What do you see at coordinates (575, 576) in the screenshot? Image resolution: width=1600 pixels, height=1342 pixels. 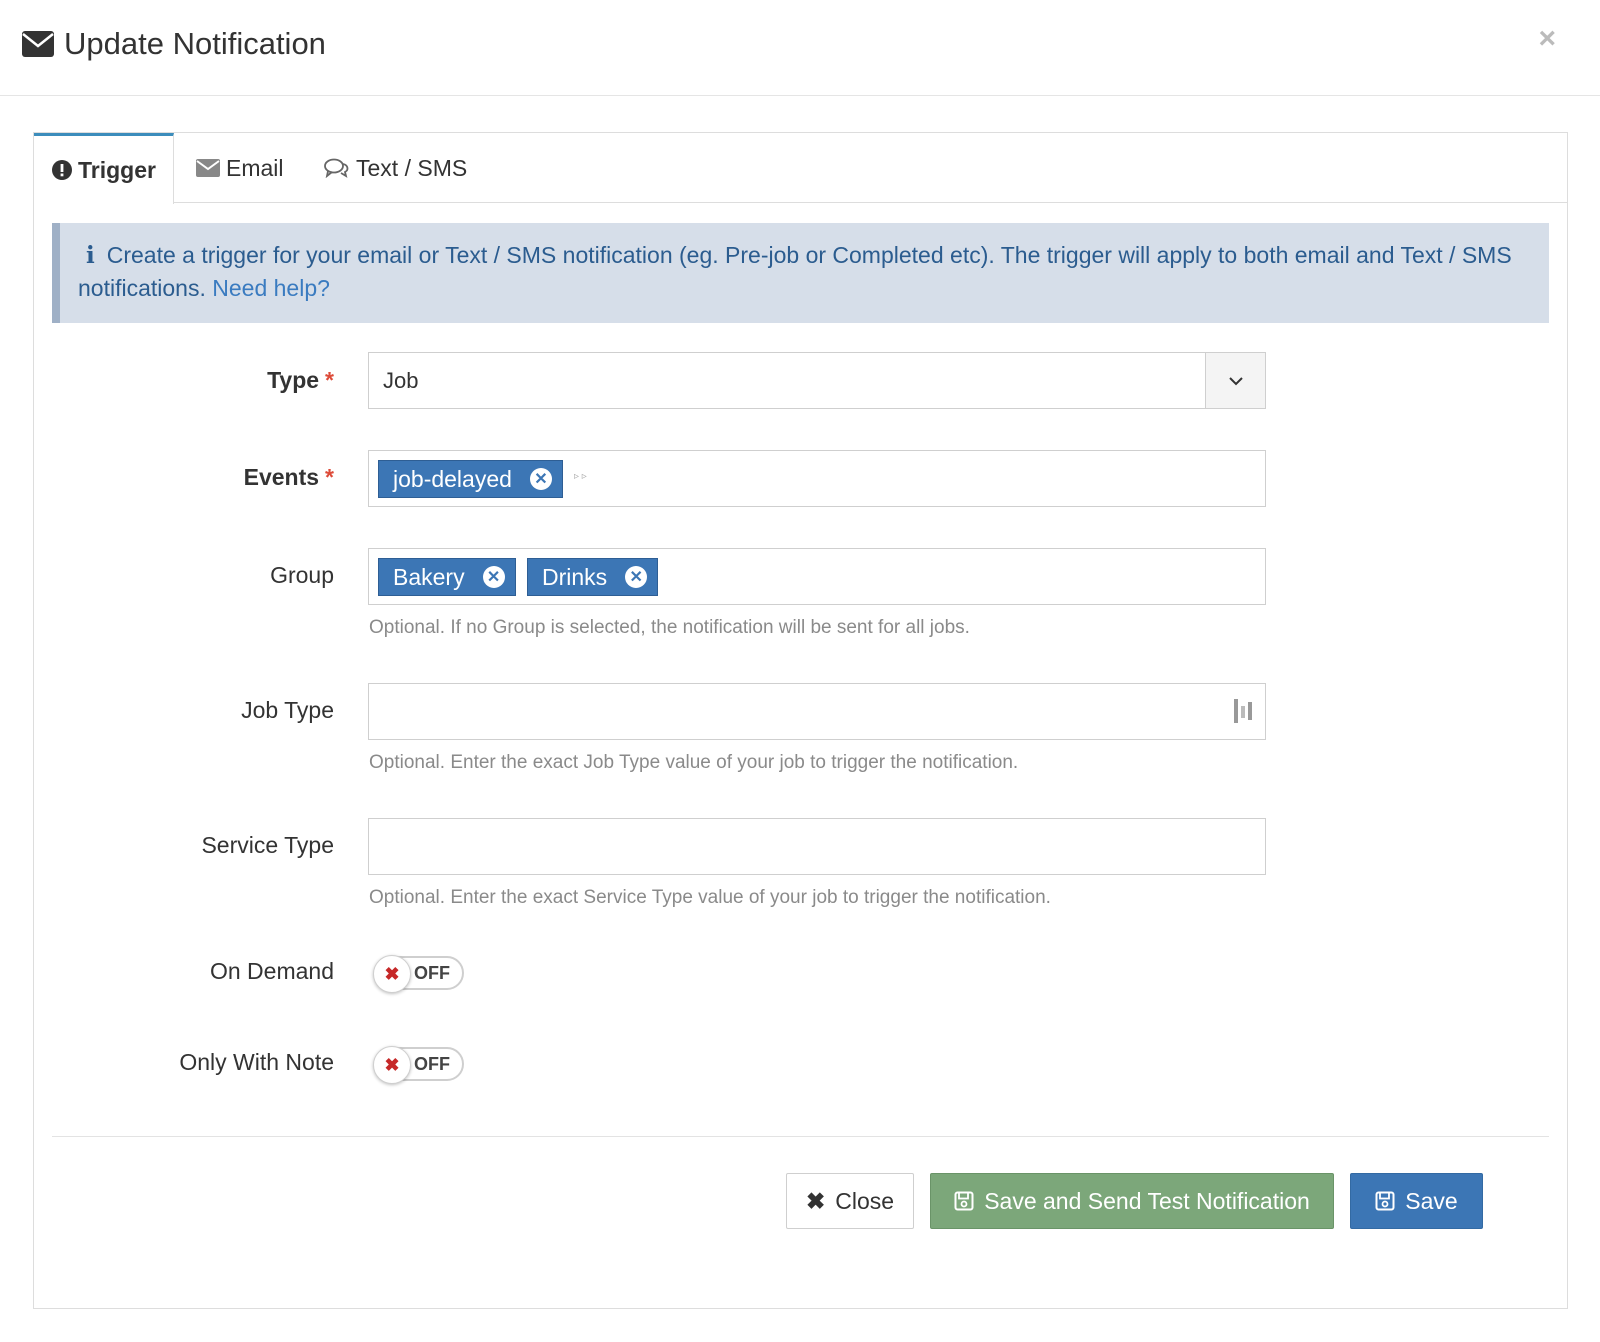 I see `group-tag-label: Drinks` at bounding box center [575, 576].